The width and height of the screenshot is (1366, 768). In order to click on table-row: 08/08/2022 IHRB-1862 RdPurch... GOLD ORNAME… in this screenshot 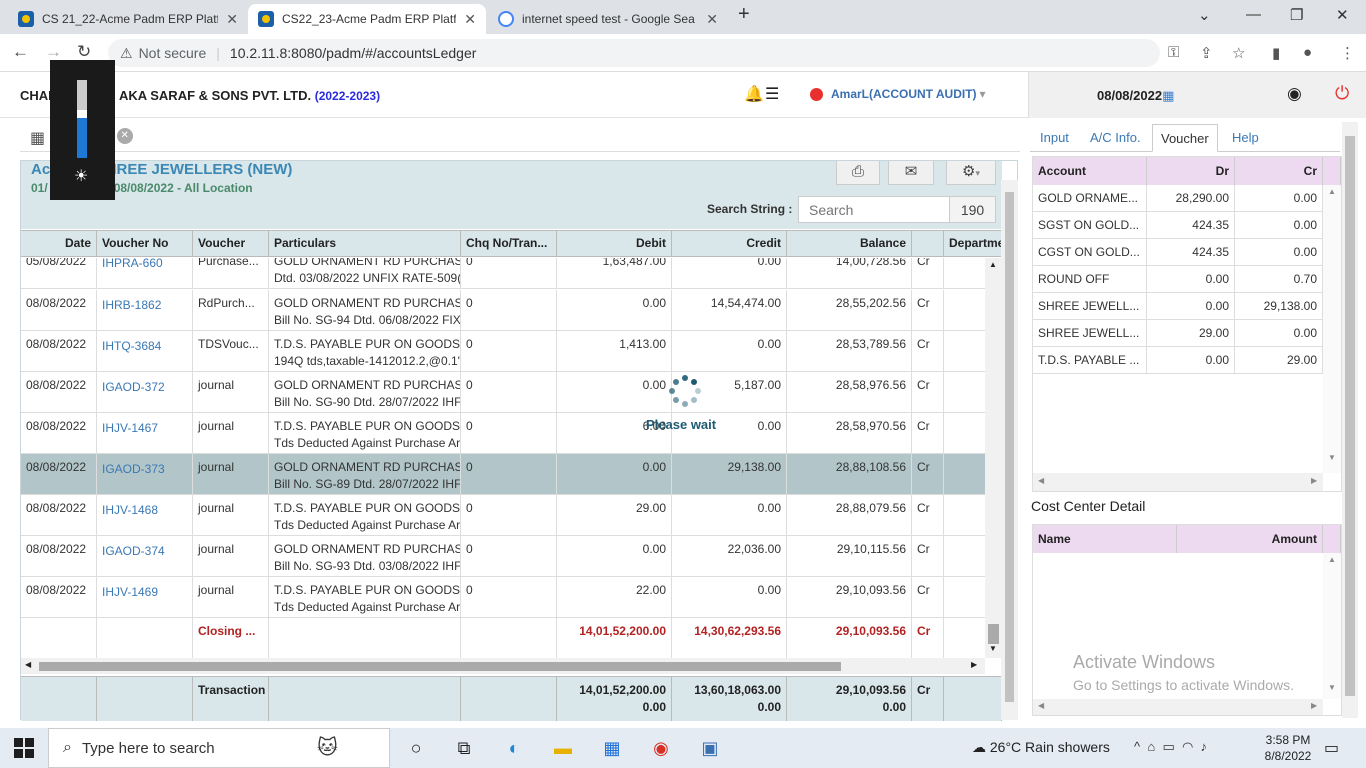, I will do `click(503, 310)`.